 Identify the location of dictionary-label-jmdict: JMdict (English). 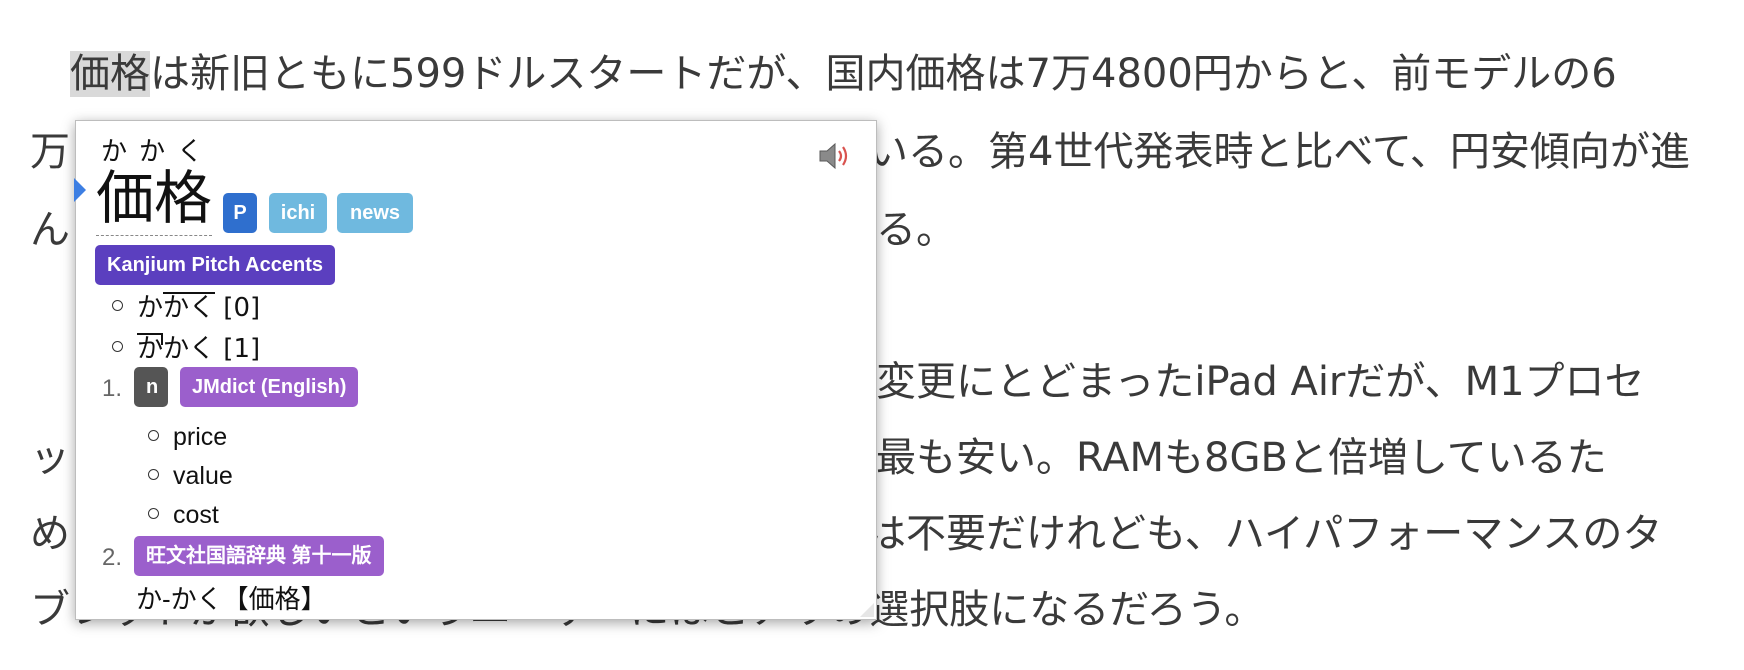
(269, 387).